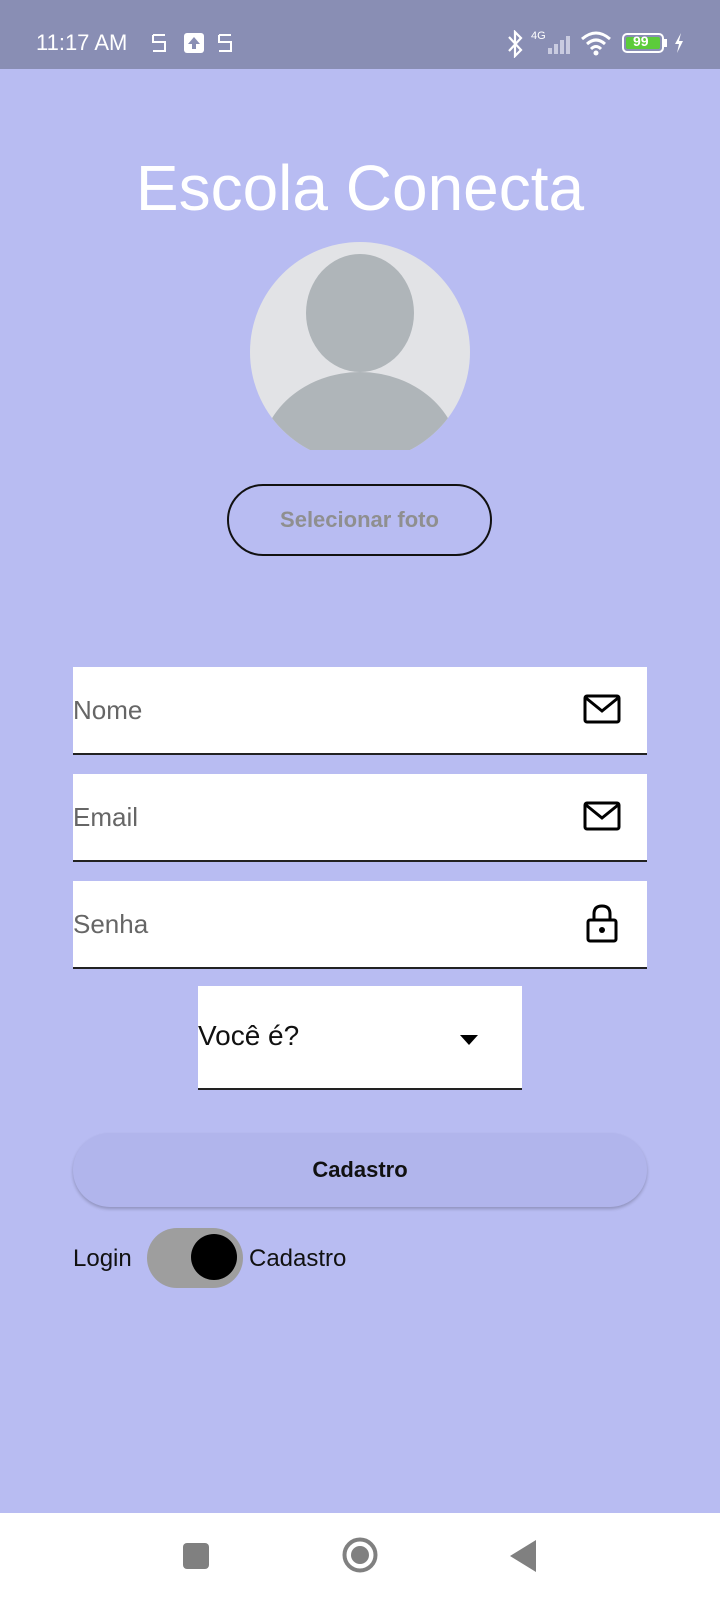  What do you see at coordinates (360, 711) in the screenshot?
I see `name-field: Nome` at bounding box center [360, 711].